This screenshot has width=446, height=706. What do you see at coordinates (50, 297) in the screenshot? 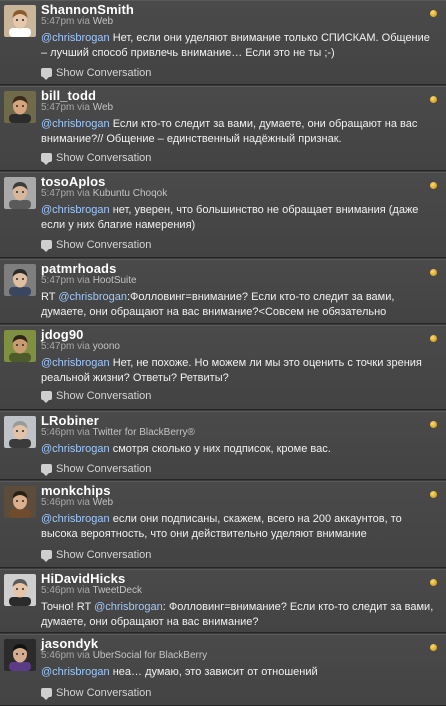
I see `tweet-text-segment: RT` at bounding box center [50, 297].